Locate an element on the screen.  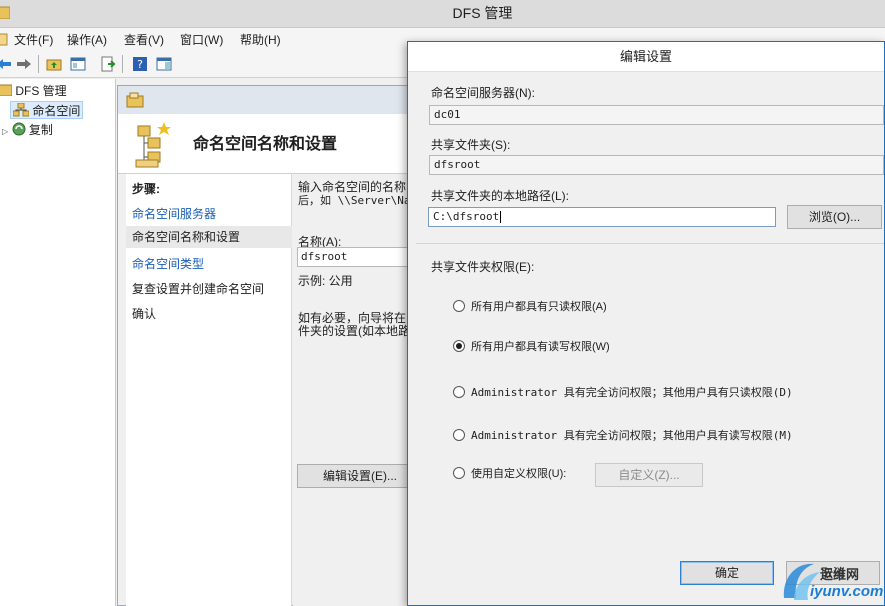
step-namespace-type: 命名空间类型 is located at coordinates (168, 263).